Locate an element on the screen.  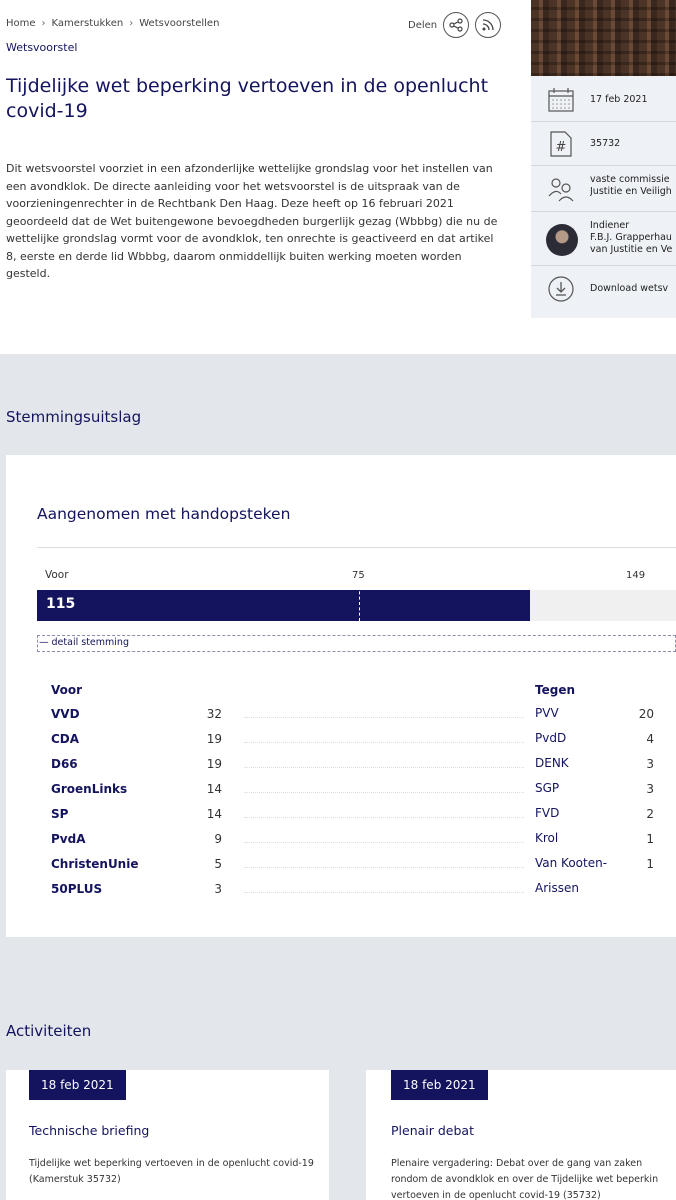
submitter-line-1: F.B.J. Grapperhau is located at coordinates (631, 237).